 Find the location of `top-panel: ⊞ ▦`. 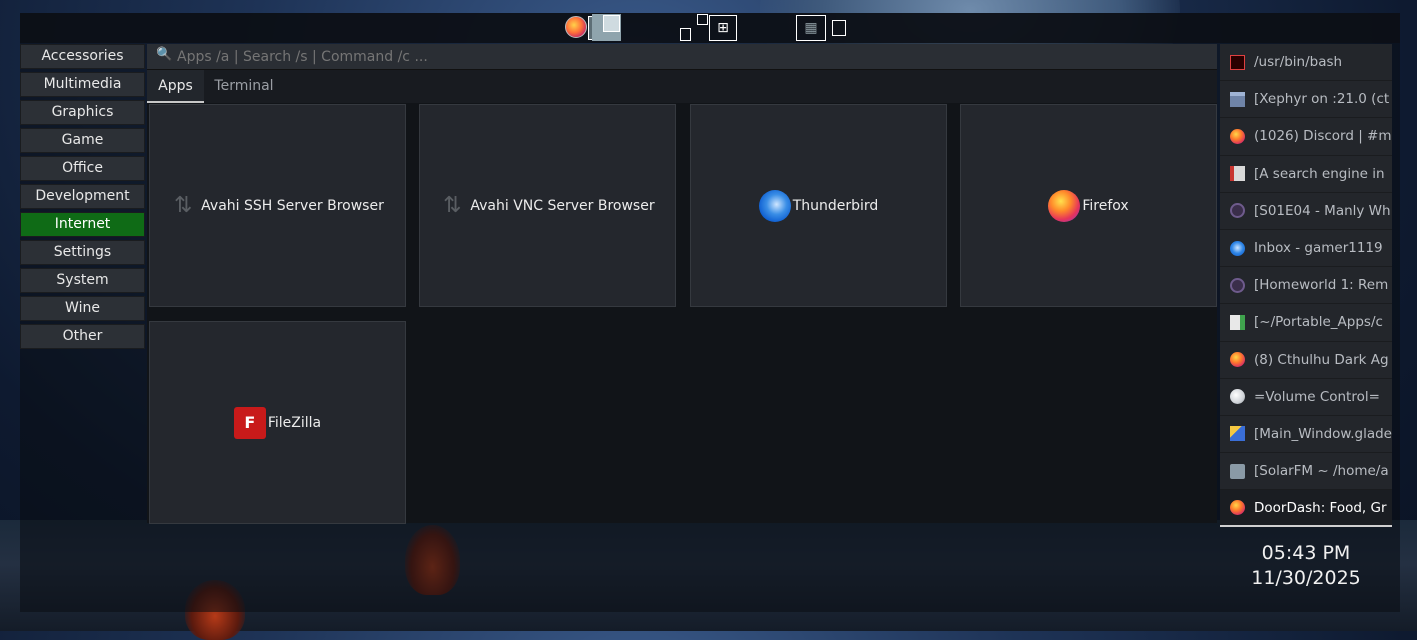

top-panel: ⊞ ▦ is located at coordinates (710, 28).